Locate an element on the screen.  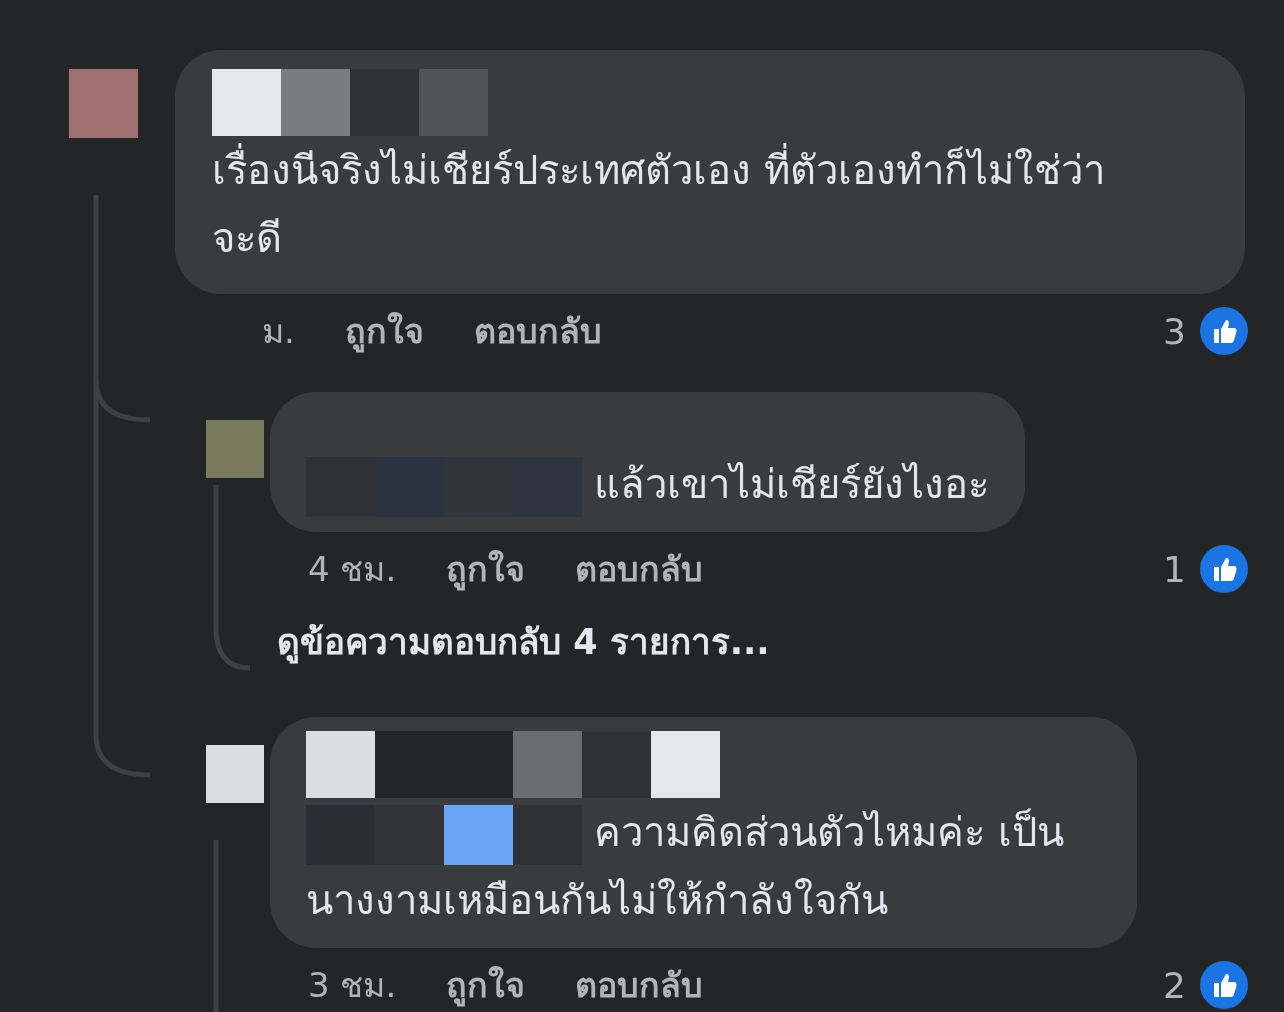
comment-text: แล้วเขาไม่เชียร์ยังไงอะ is located at coordinates (647, 484).